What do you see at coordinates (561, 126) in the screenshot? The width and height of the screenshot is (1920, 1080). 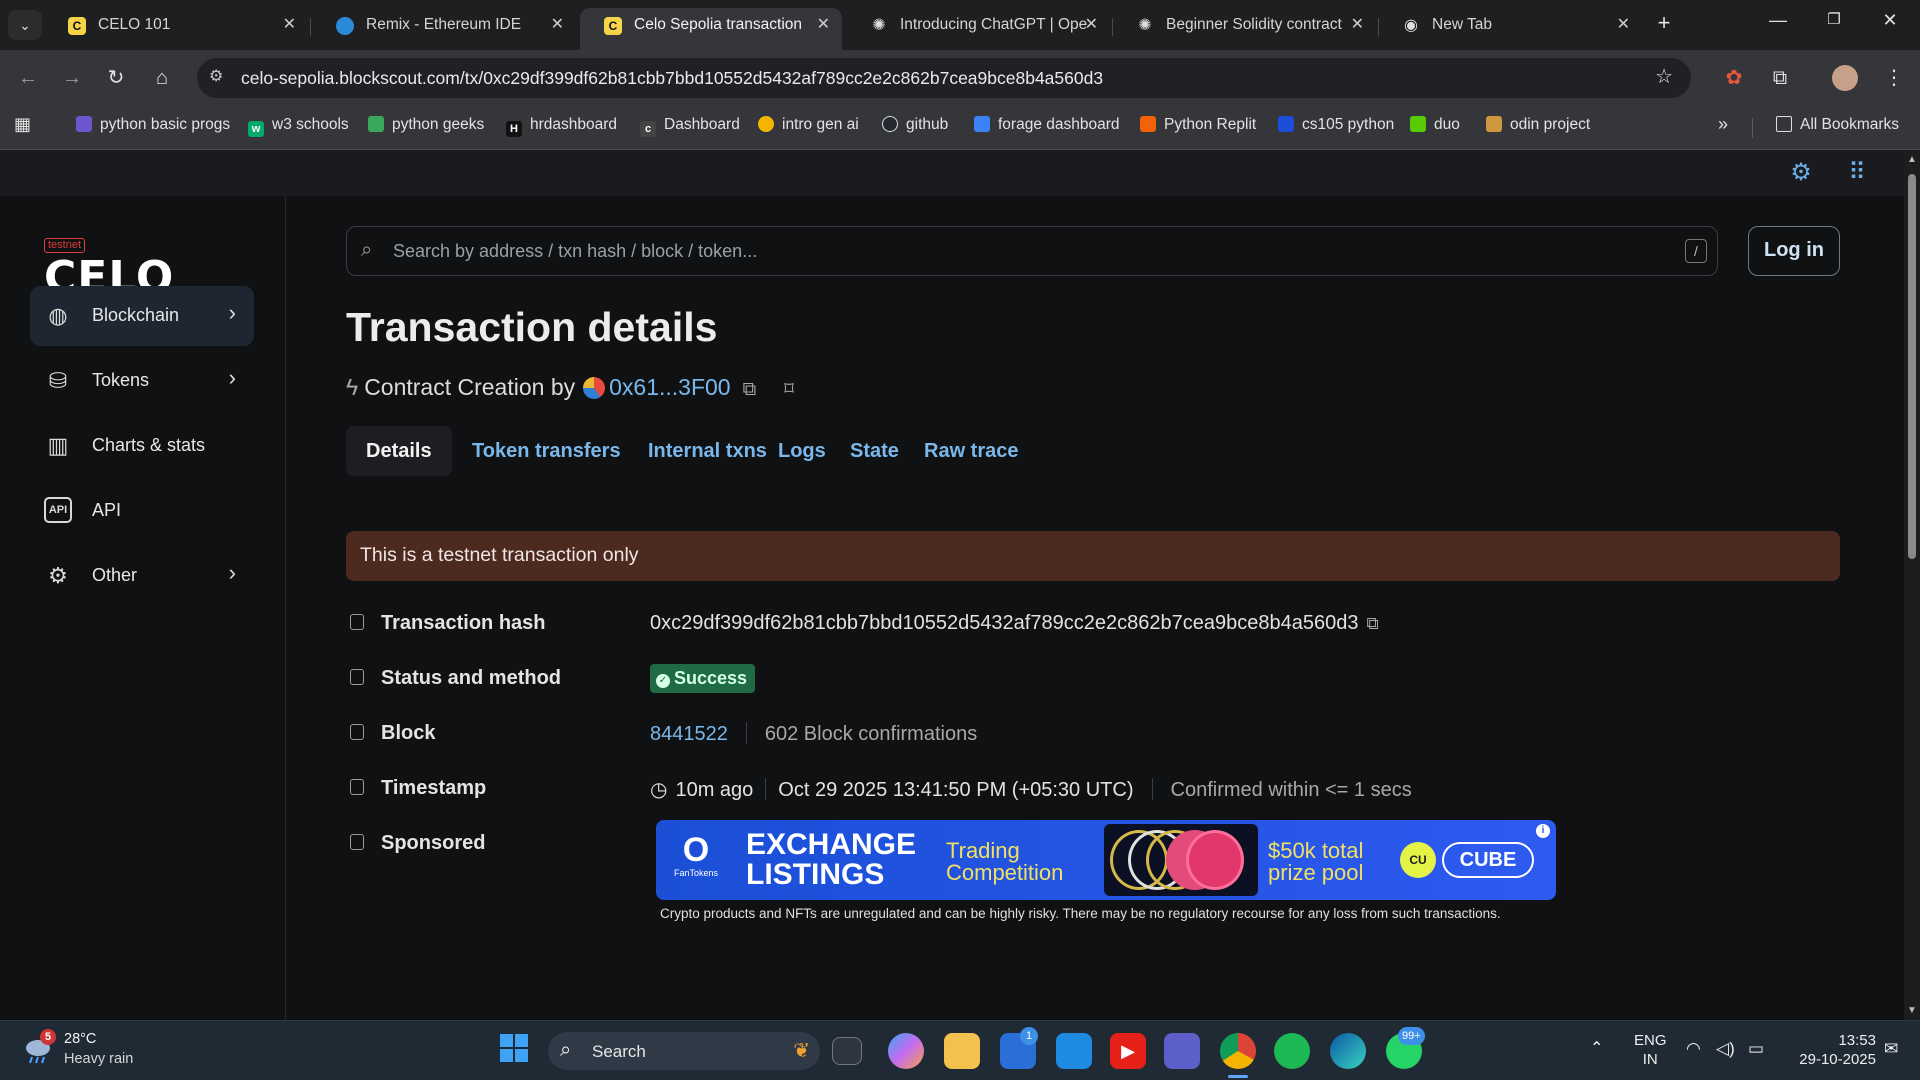 I see `bookmark-hrdashboard: Hhrdashboard` at bounding box center [561, 126].